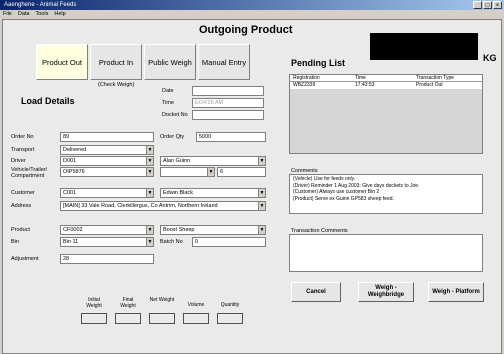 The width and height of the screenshot is (504, 354). I want to click on volume-label: Volume, so click(196, 305).